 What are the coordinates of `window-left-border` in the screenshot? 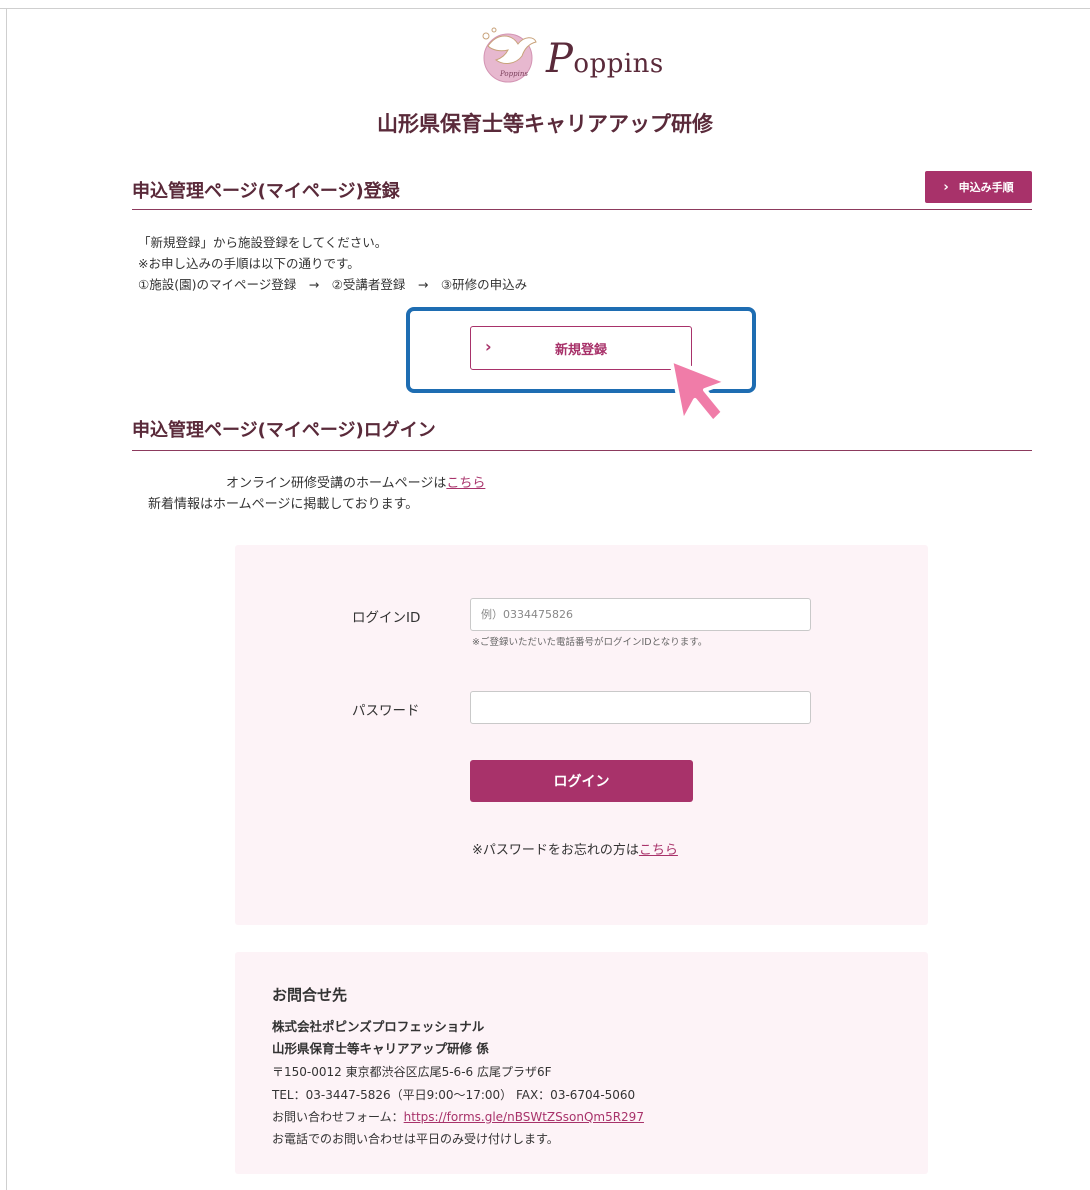 It's located at (6, 599).